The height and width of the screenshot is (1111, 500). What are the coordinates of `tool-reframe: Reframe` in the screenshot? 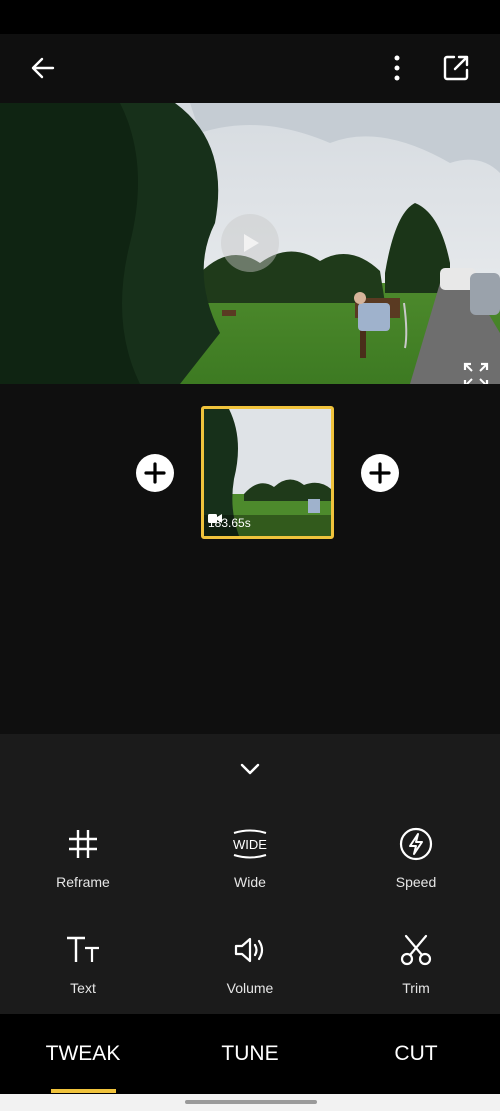 It's located at (83, 862).